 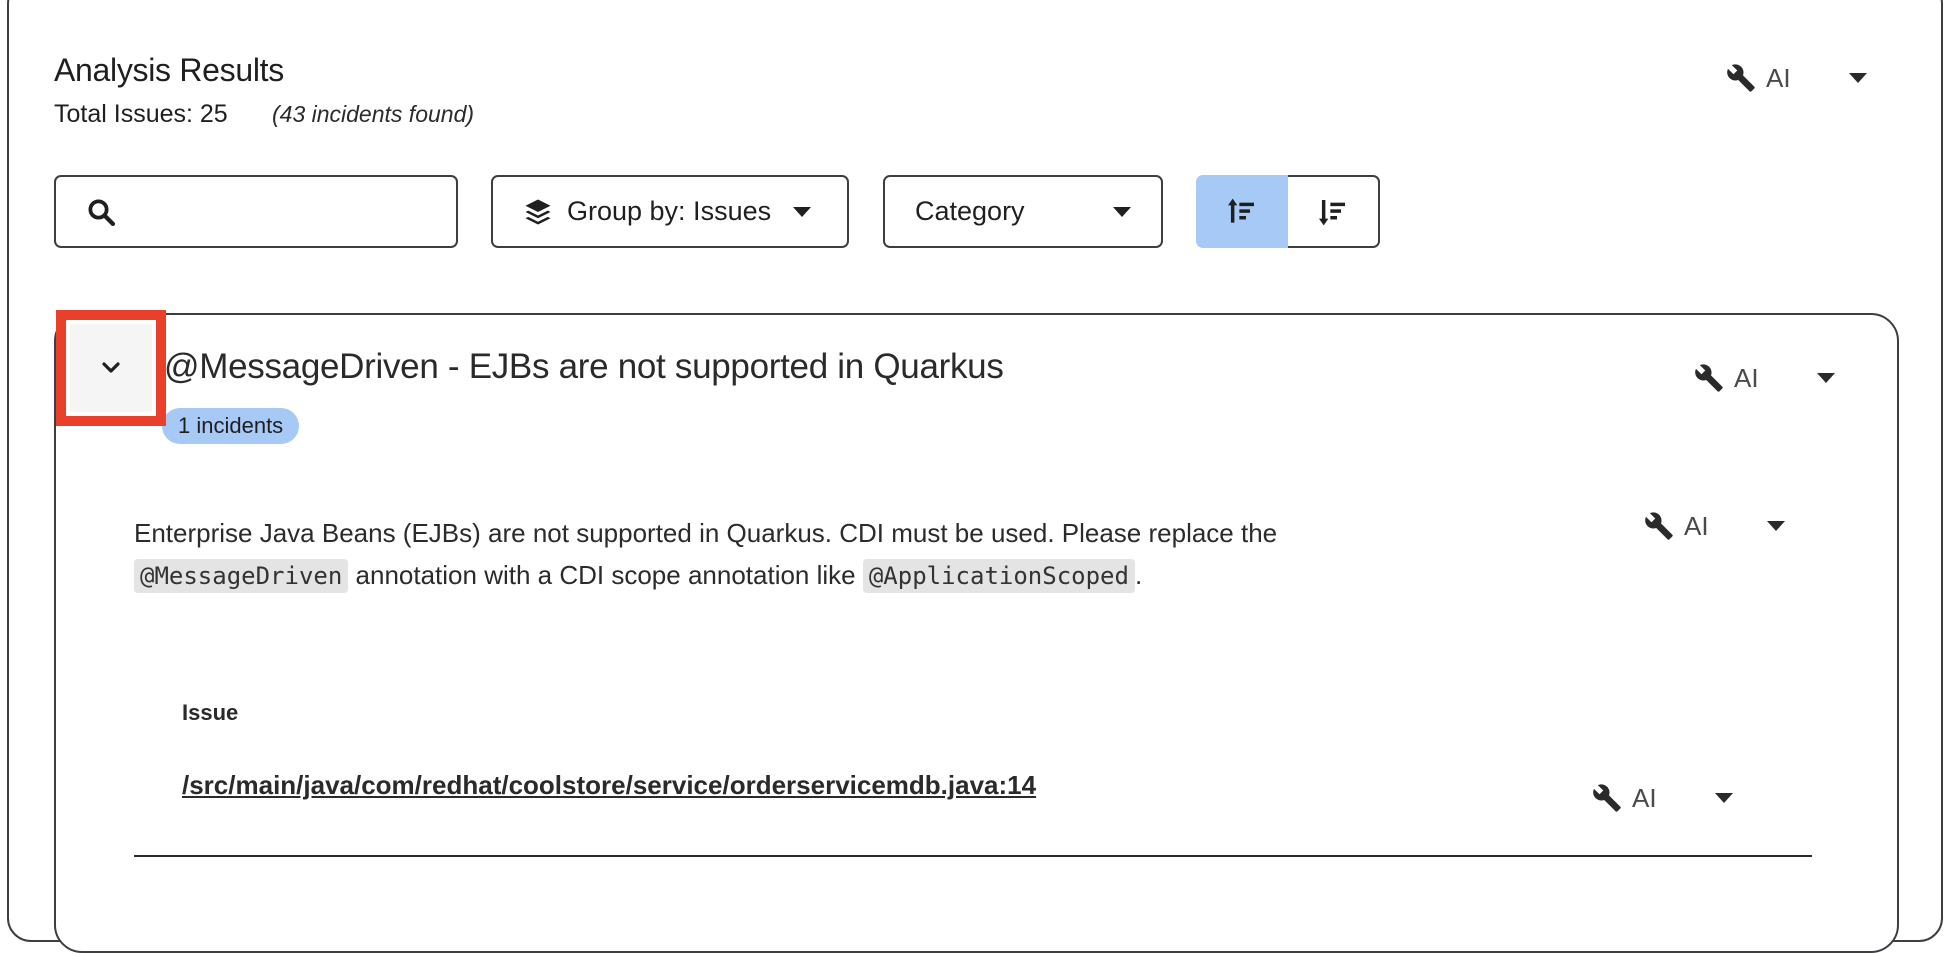 I want to click on ai-action-menu-incident: AI, so click(x=1662, y=798).